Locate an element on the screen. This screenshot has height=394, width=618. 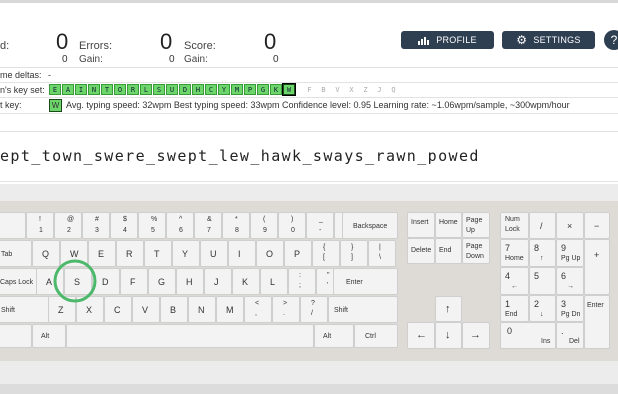
key-p: P is located at coordinates (298, 253).